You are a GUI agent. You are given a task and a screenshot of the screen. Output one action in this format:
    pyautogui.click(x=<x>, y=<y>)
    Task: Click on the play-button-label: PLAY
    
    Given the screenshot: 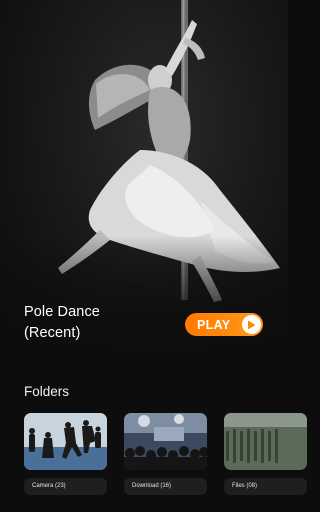 What is the action you would take?
    pyautogui.click(x=214, y=324)
    